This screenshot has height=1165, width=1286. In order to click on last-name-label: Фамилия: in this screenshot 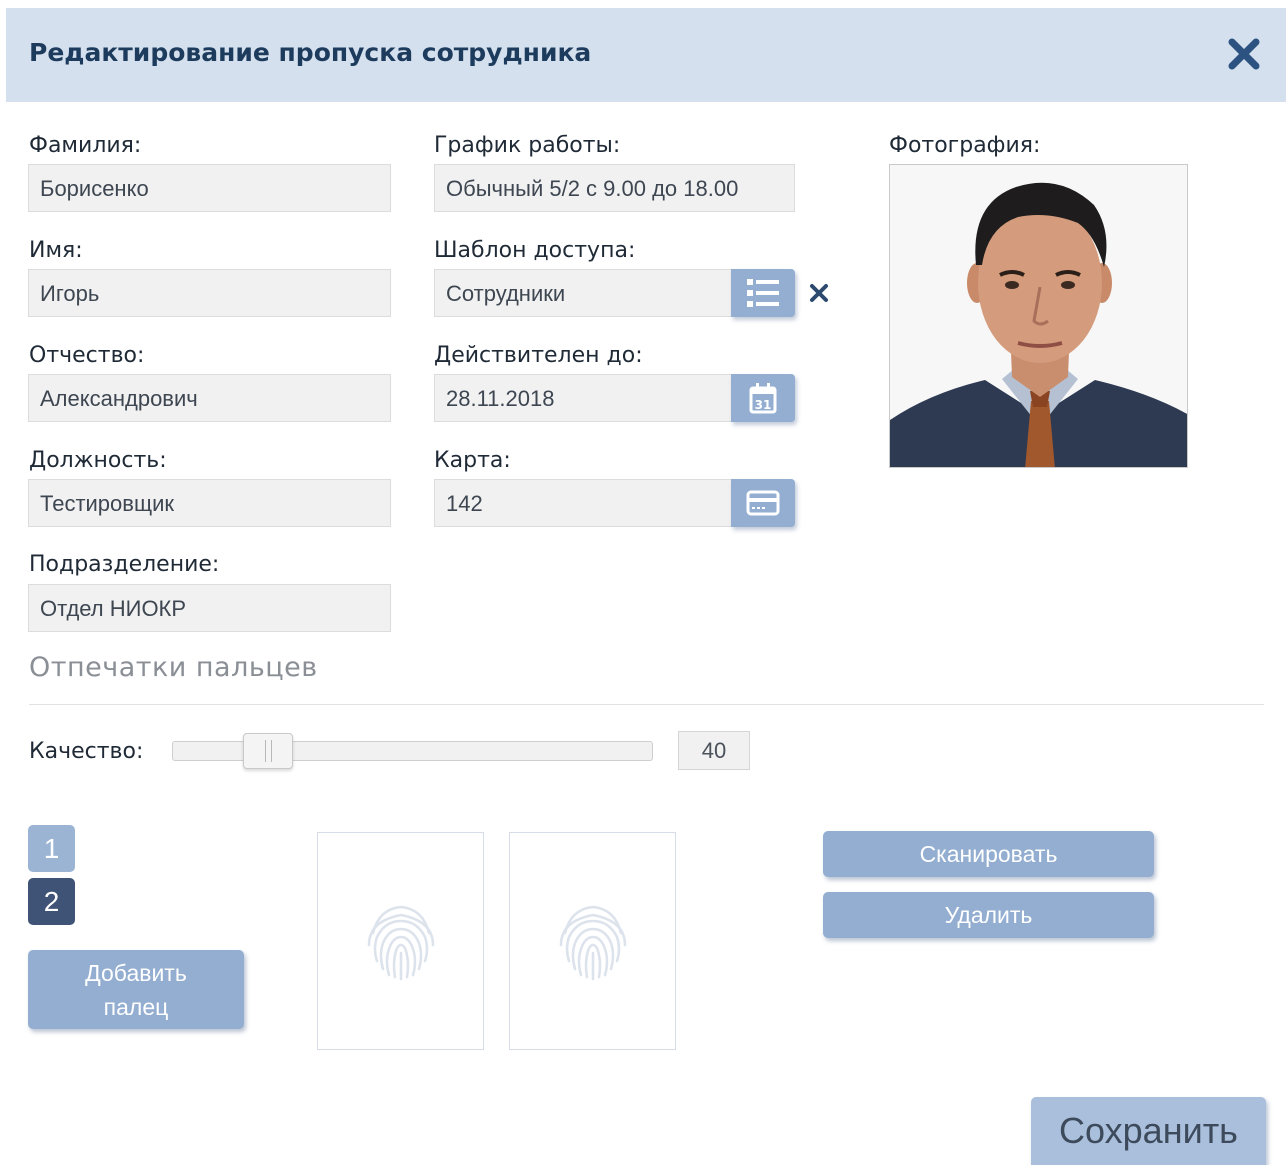, I will do `click(85, 145)`.